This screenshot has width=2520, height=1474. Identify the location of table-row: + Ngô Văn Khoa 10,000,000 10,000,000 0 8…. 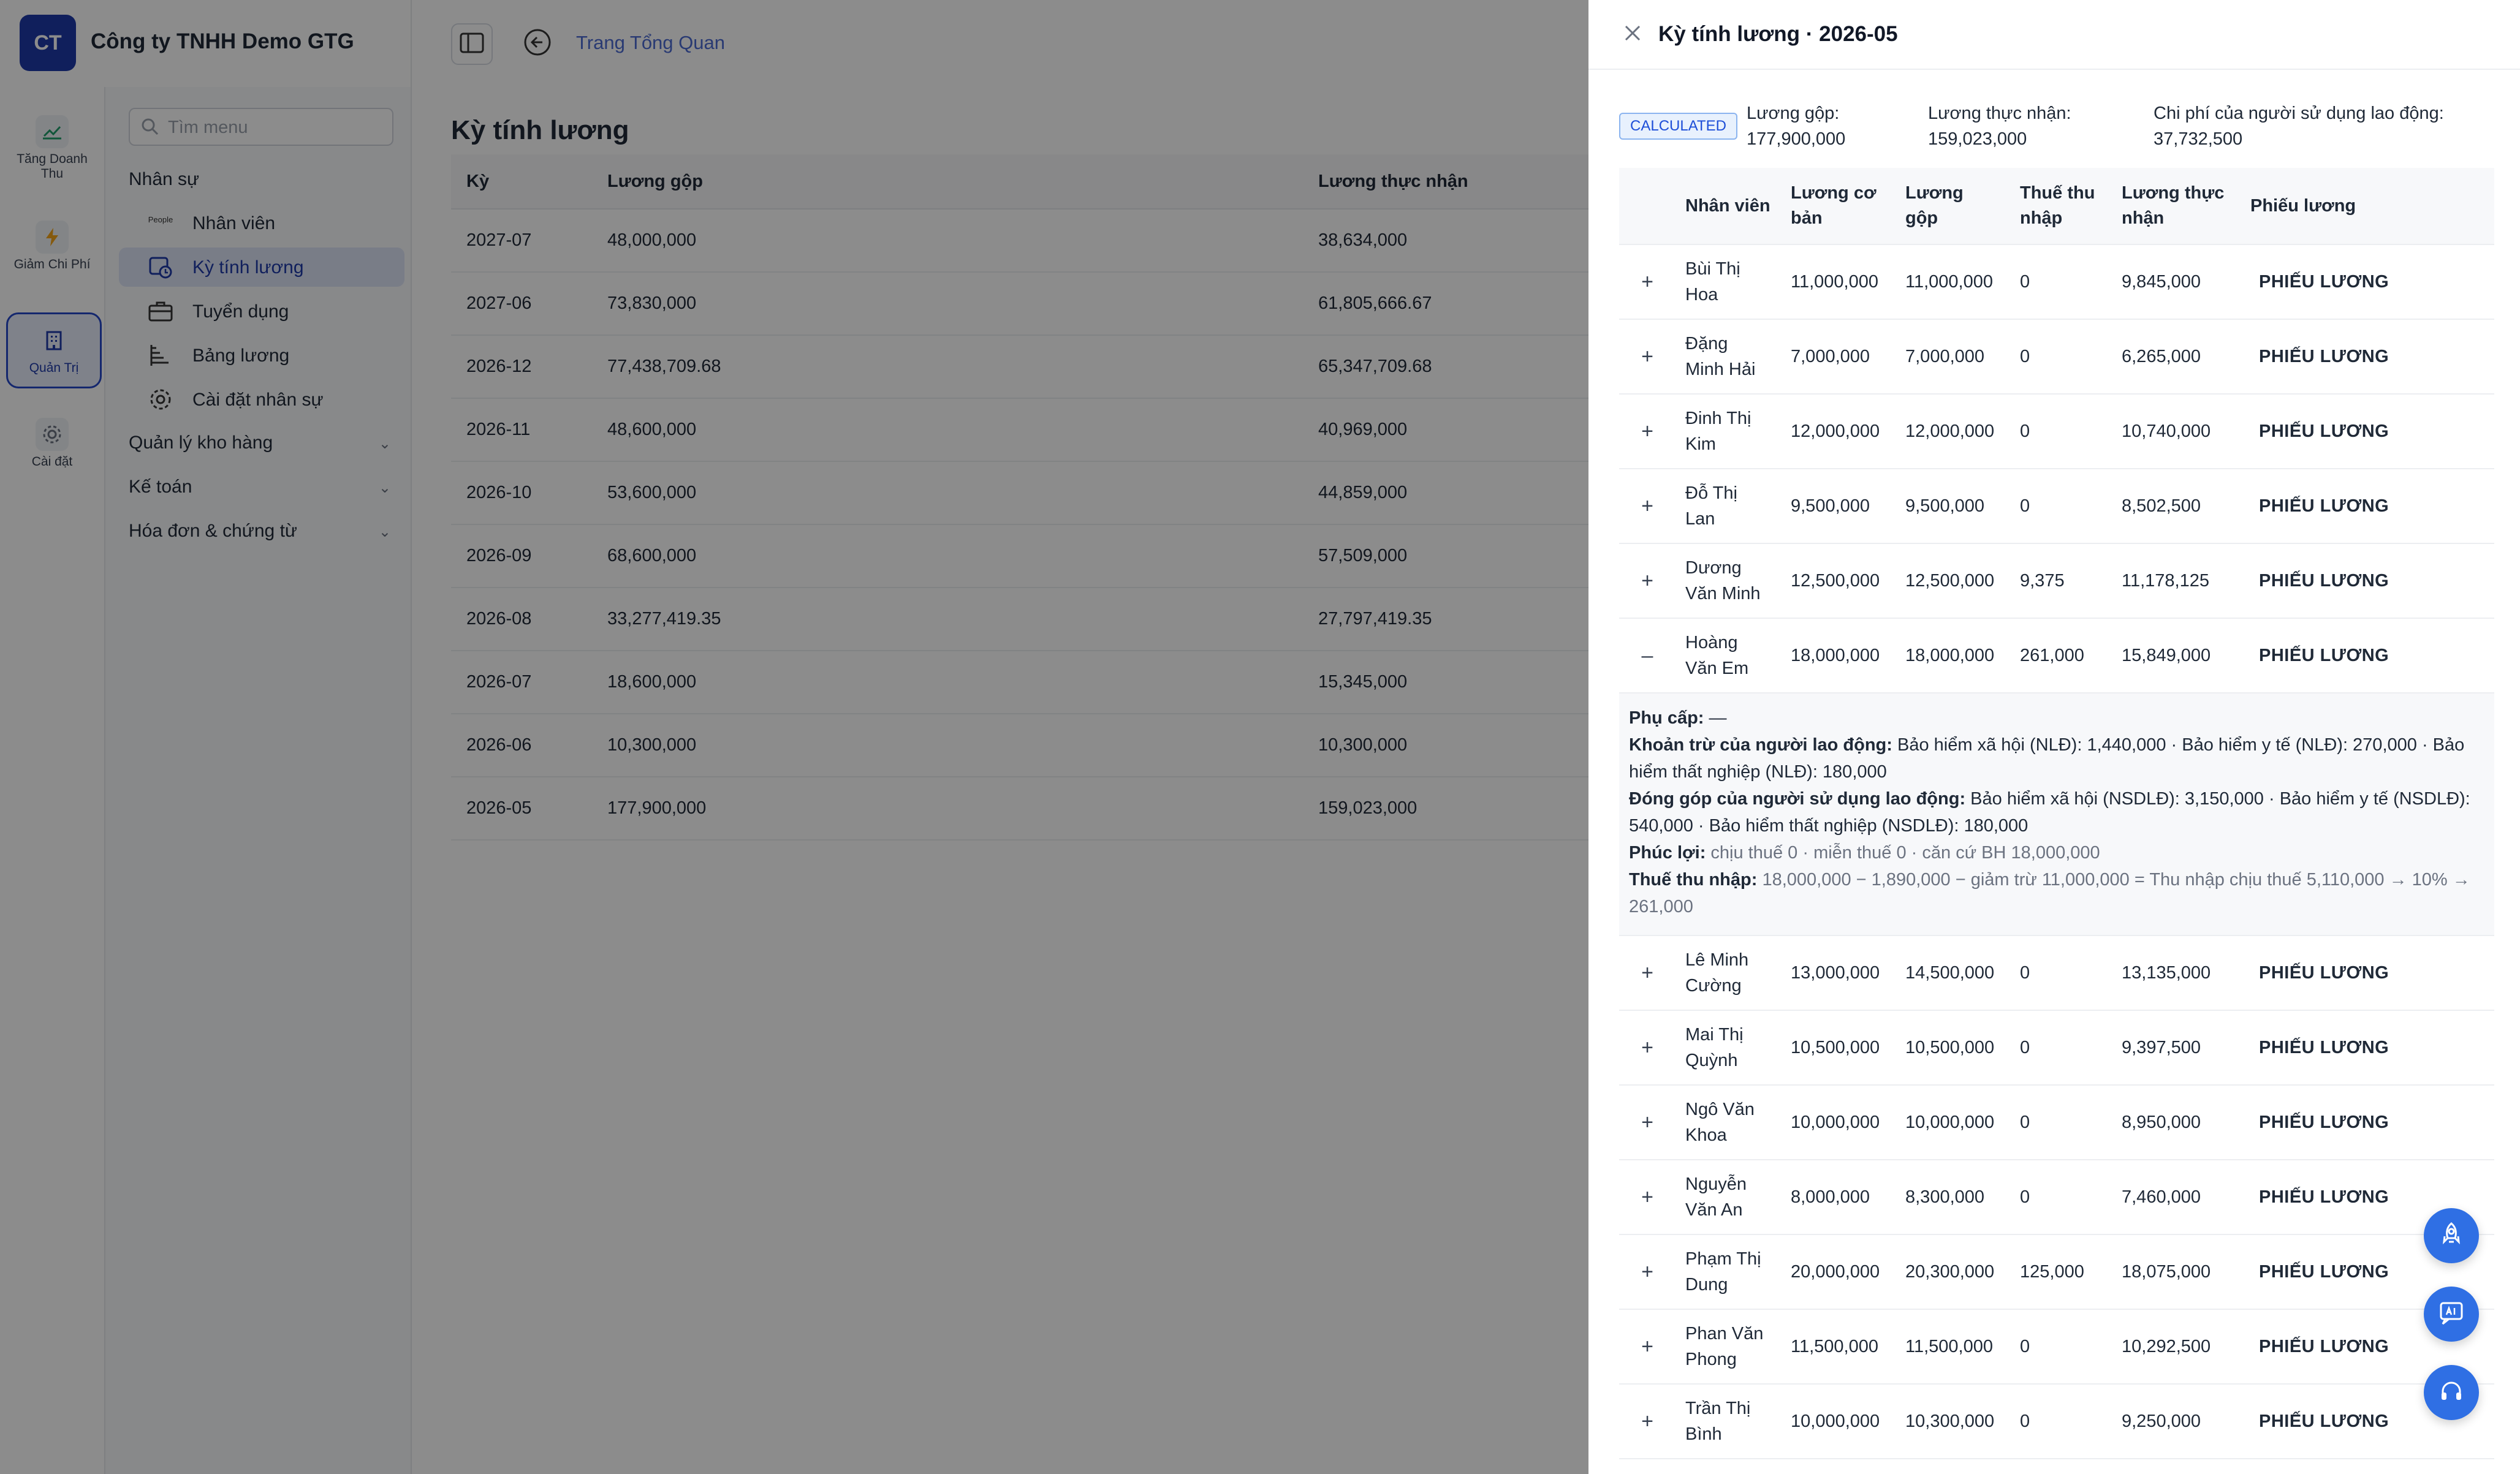
(2056, 1122).